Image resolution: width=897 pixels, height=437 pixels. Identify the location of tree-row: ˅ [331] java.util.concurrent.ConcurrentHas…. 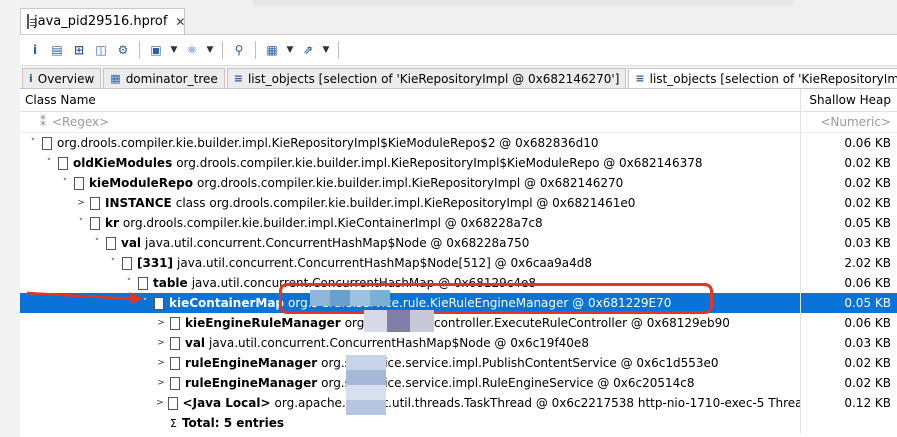
(458, 263).